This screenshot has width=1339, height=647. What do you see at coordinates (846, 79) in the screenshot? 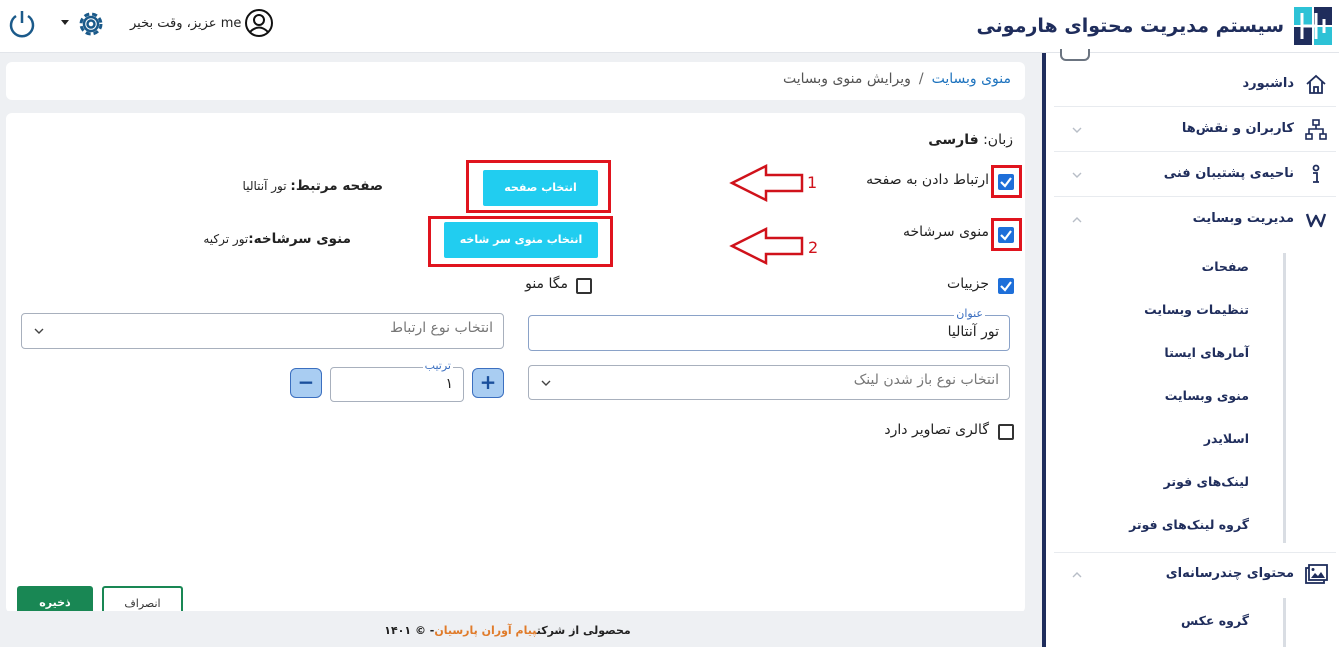
I see `breadcrumb-current: ویرایش منوی وبسایت` at bounding box center [846, 79].